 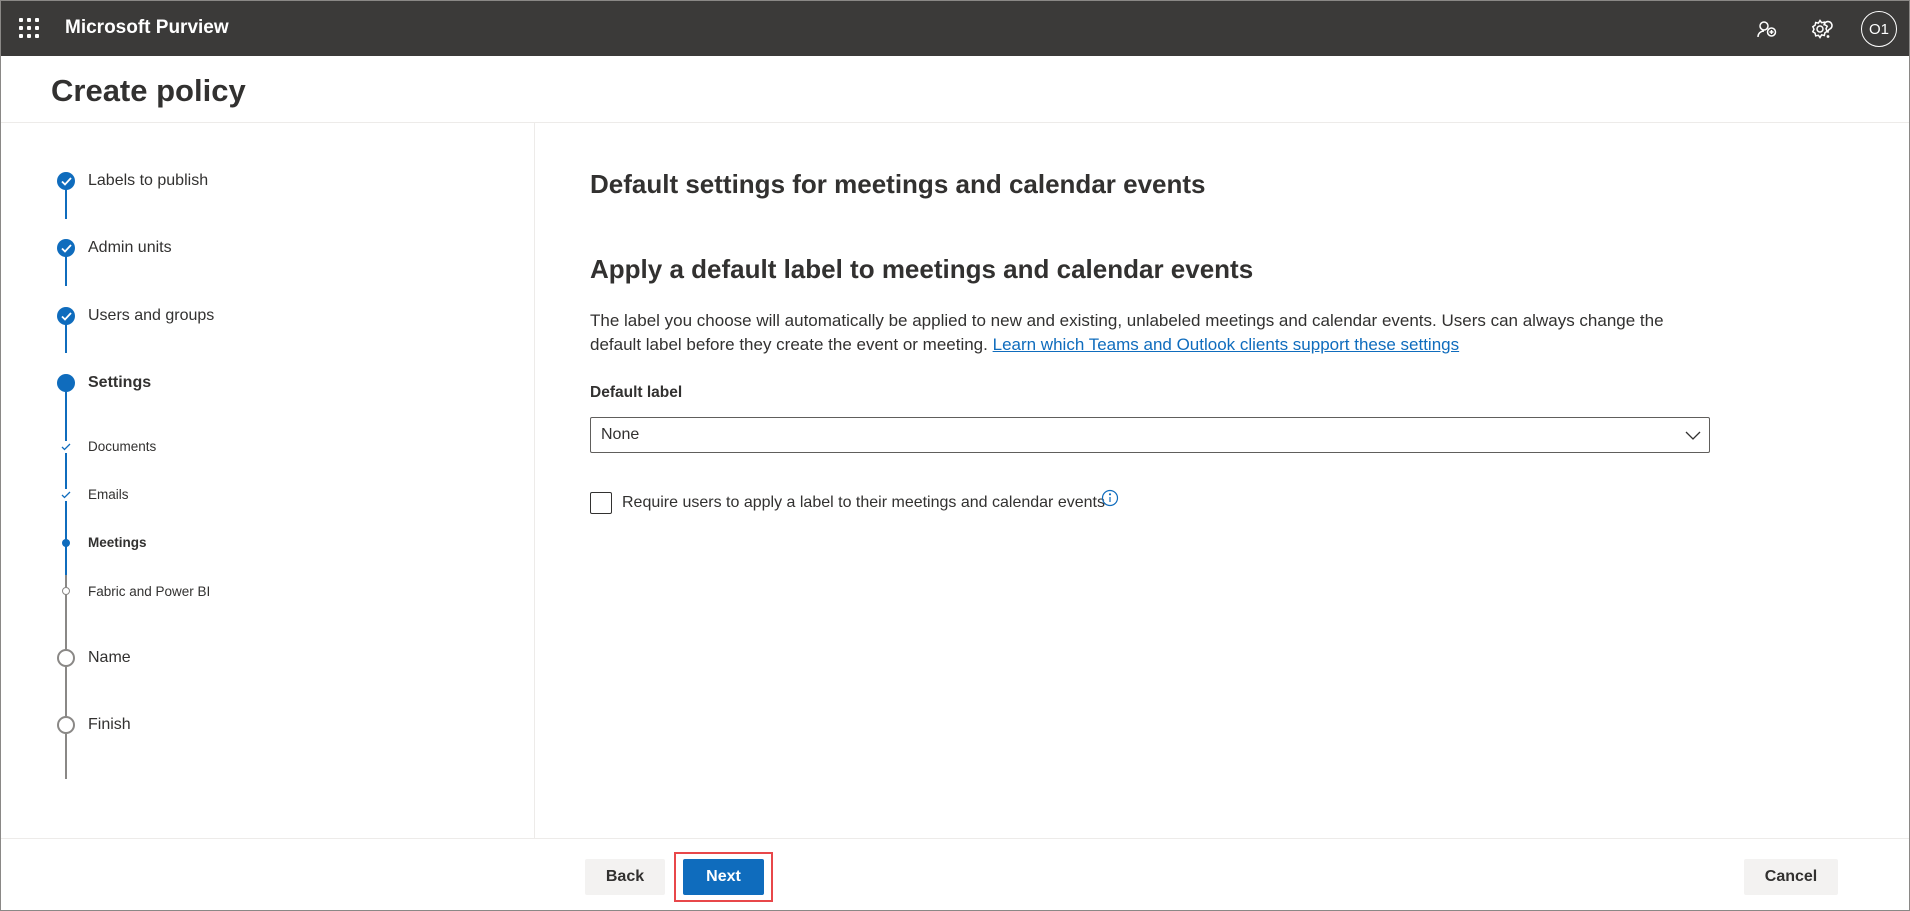 What do you see at coordinates (109, 725) in the screenshot?
I see `step-finish: Finish` at bounding box center [109, 725].